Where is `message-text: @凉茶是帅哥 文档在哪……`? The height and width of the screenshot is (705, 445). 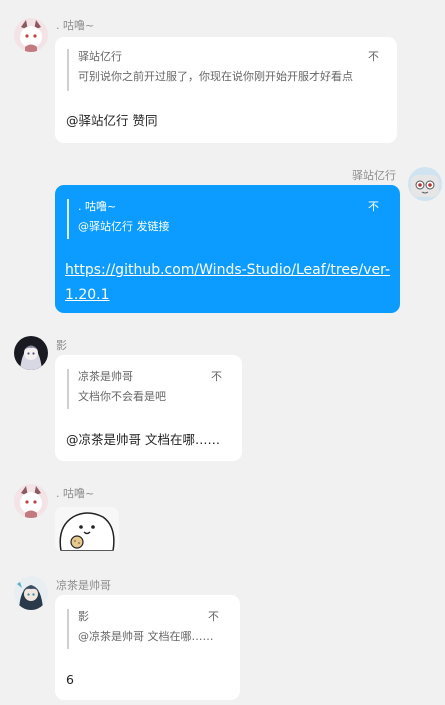
message-text: @凉茶是帅哥 文档在哪…… is located at coordinates (143, 439).